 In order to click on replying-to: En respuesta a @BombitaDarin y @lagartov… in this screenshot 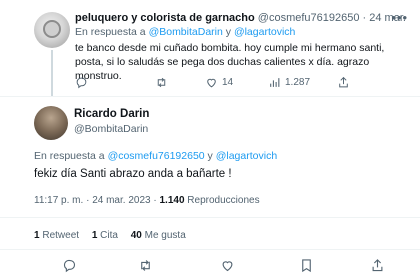, I will do `click(185, 32)`.